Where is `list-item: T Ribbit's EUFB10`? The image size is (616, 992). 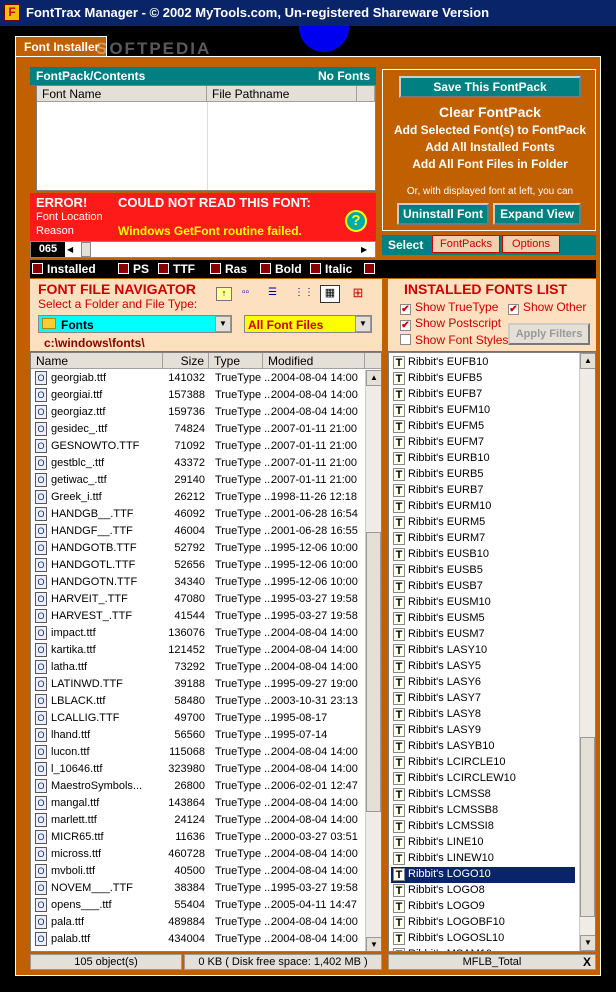 list-item: T Ribbit's EUFB10 is located at coordinates (483, 363).